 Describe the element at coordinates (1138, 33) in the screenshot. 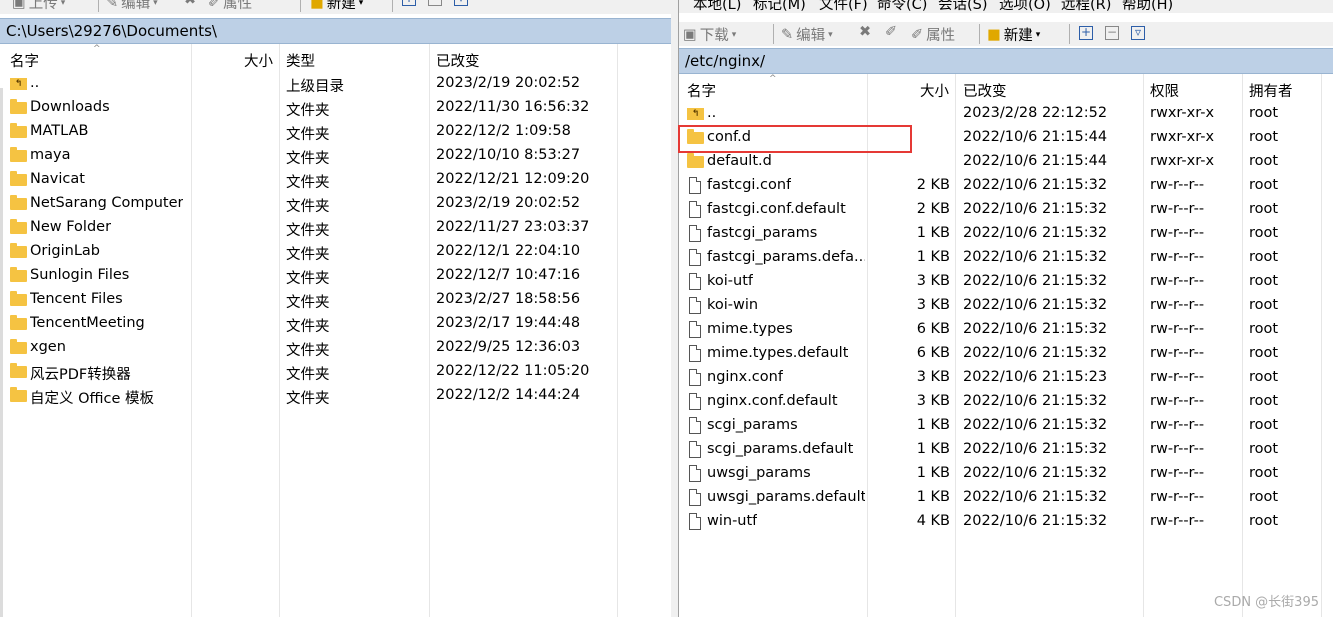

I see `remote-filter-button: ▿` at that location.